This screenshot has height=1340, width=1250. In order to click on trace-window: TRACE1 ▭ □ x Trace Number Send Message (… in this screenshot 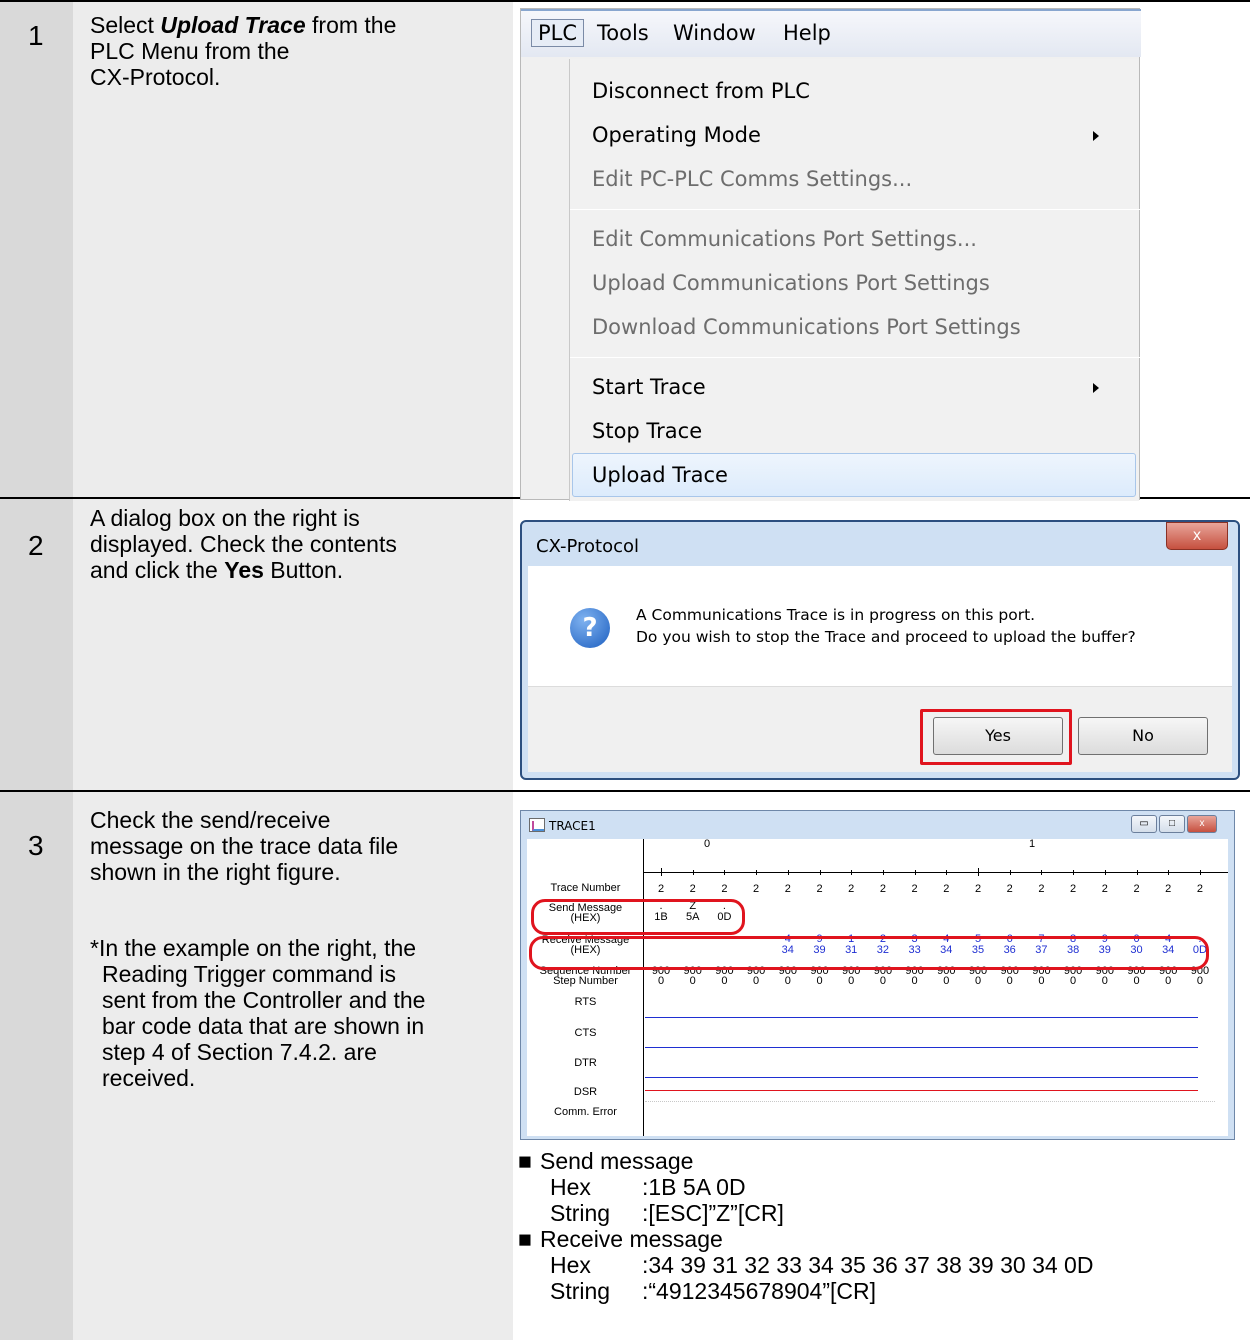, I will do `click(877, 975)`.